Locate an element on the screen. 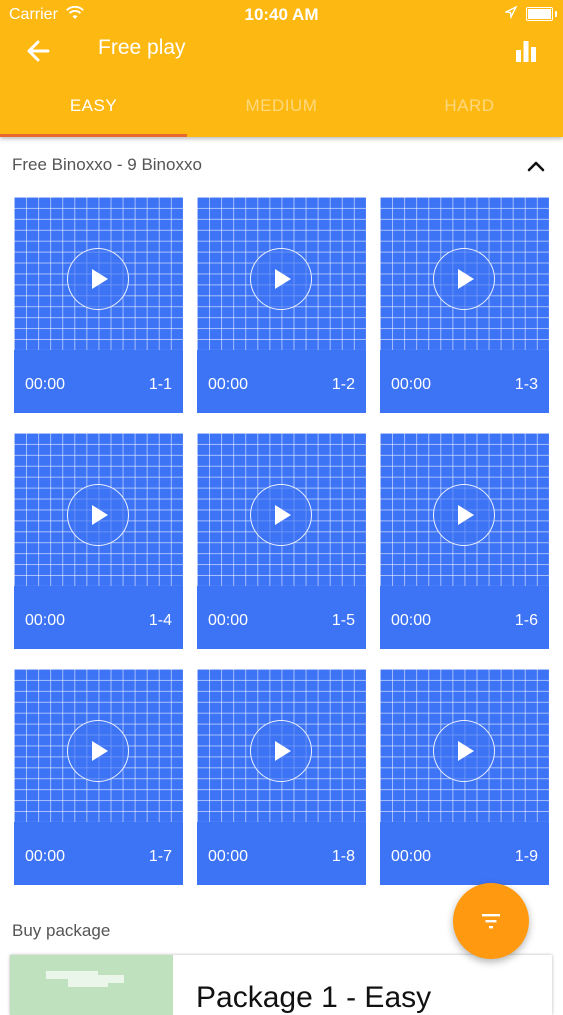 This screenshot has width=563, height=1015. puzzle-id: 1-5 is located at coordinates (343, 620).